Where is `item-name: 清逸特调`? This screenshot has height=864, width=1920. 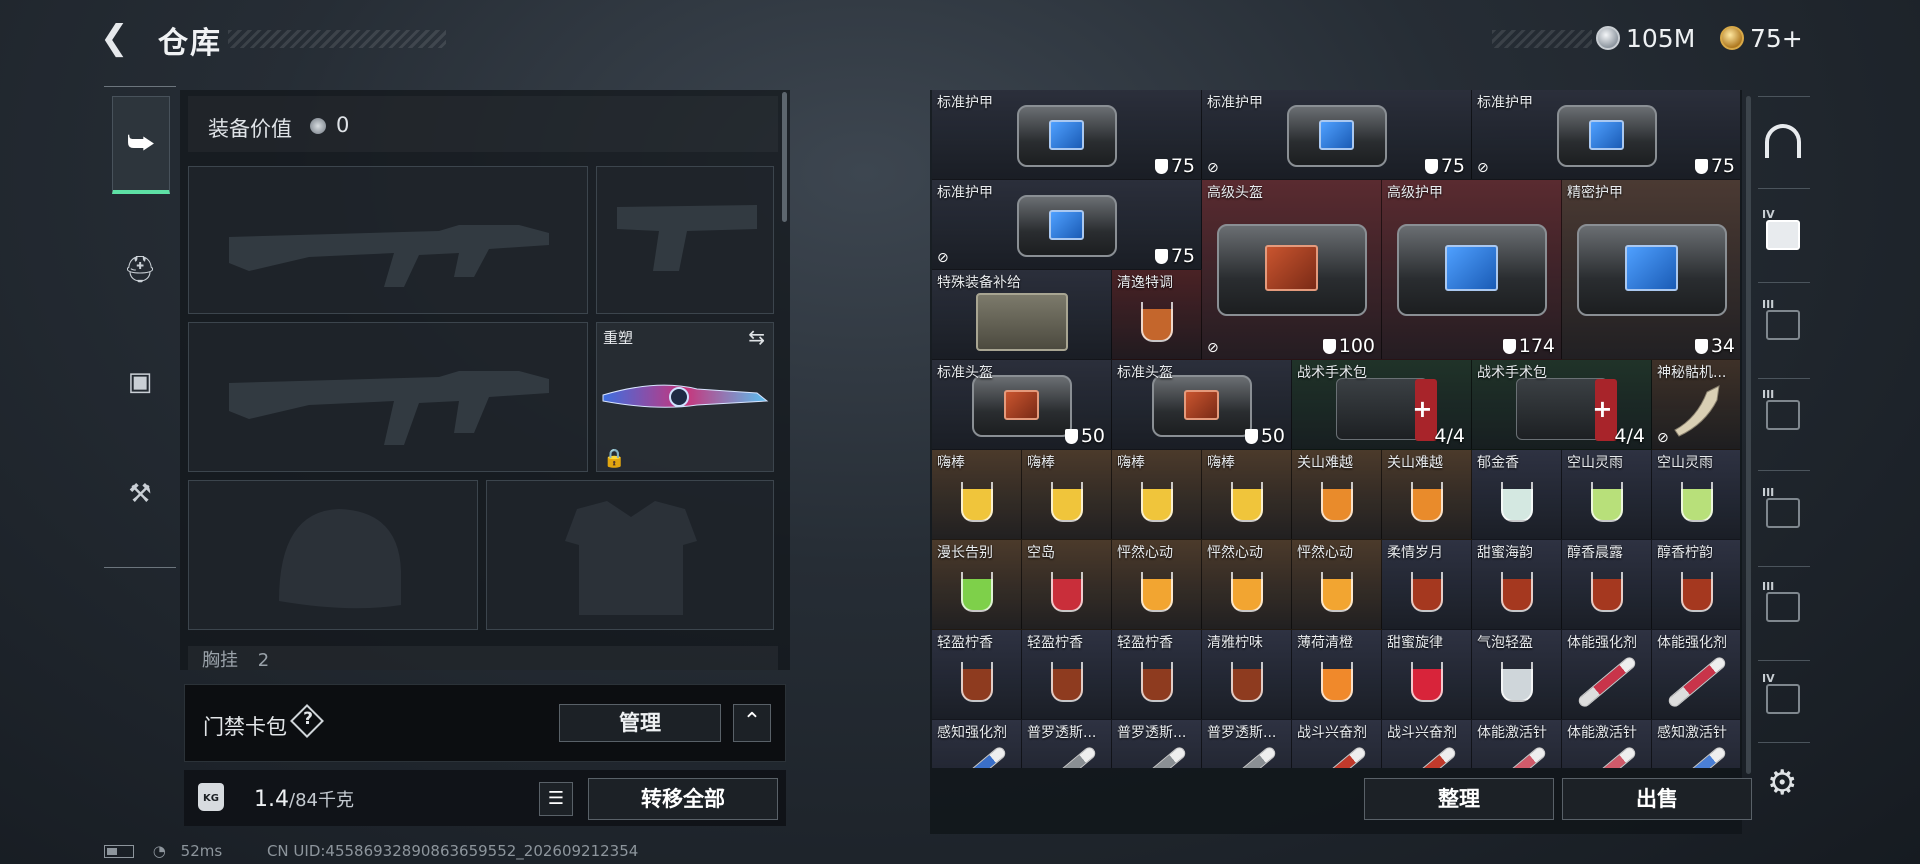 item-name: 清逸特调 is located at coordinates (1145, 283).